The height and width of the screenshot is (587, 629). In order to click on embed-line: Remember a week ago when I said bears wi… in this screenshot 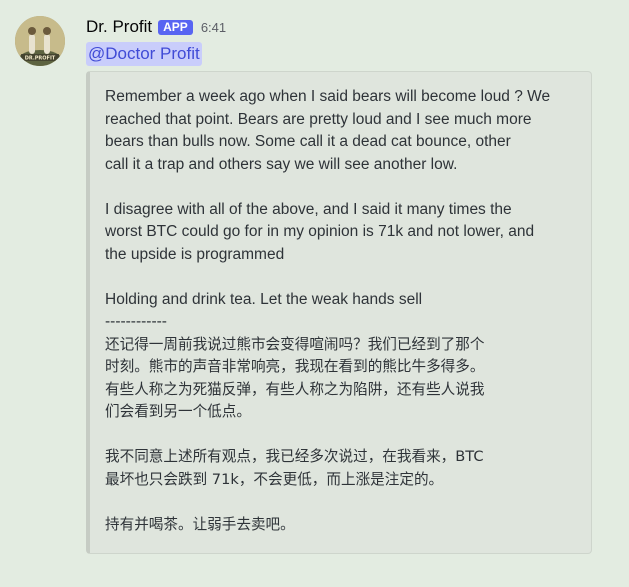, I will do `click(328, 96)`.